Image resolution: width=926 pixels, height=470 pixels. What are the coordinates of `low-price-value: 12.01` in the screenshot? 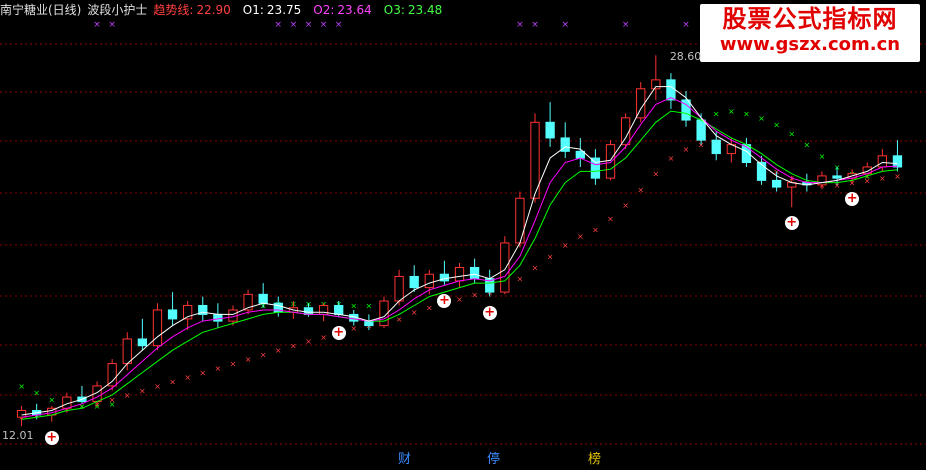 It's located at (18, 436).